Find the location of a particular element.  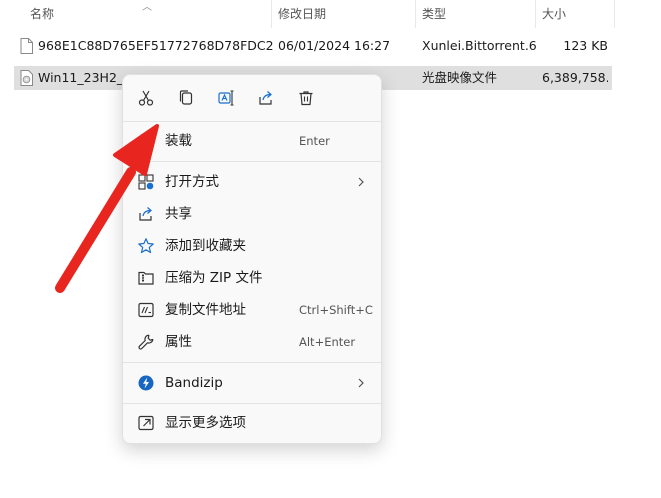

delete-button is located at coordinates (306, 98).